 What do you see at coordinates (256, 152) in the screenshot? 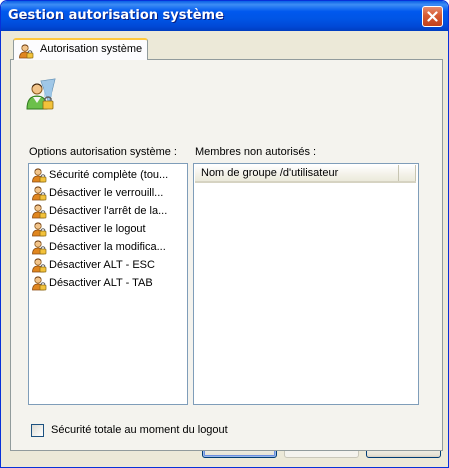
I see `members-label: Membres non autorisés :` at bounding box center [256, 152].